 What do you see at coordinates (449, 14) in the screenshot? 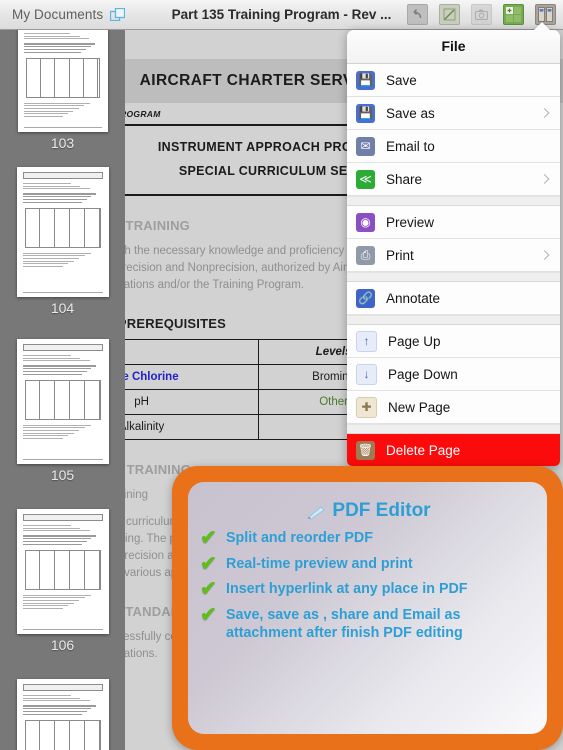
I see `signature-icon` at bounding box center [449, 14].